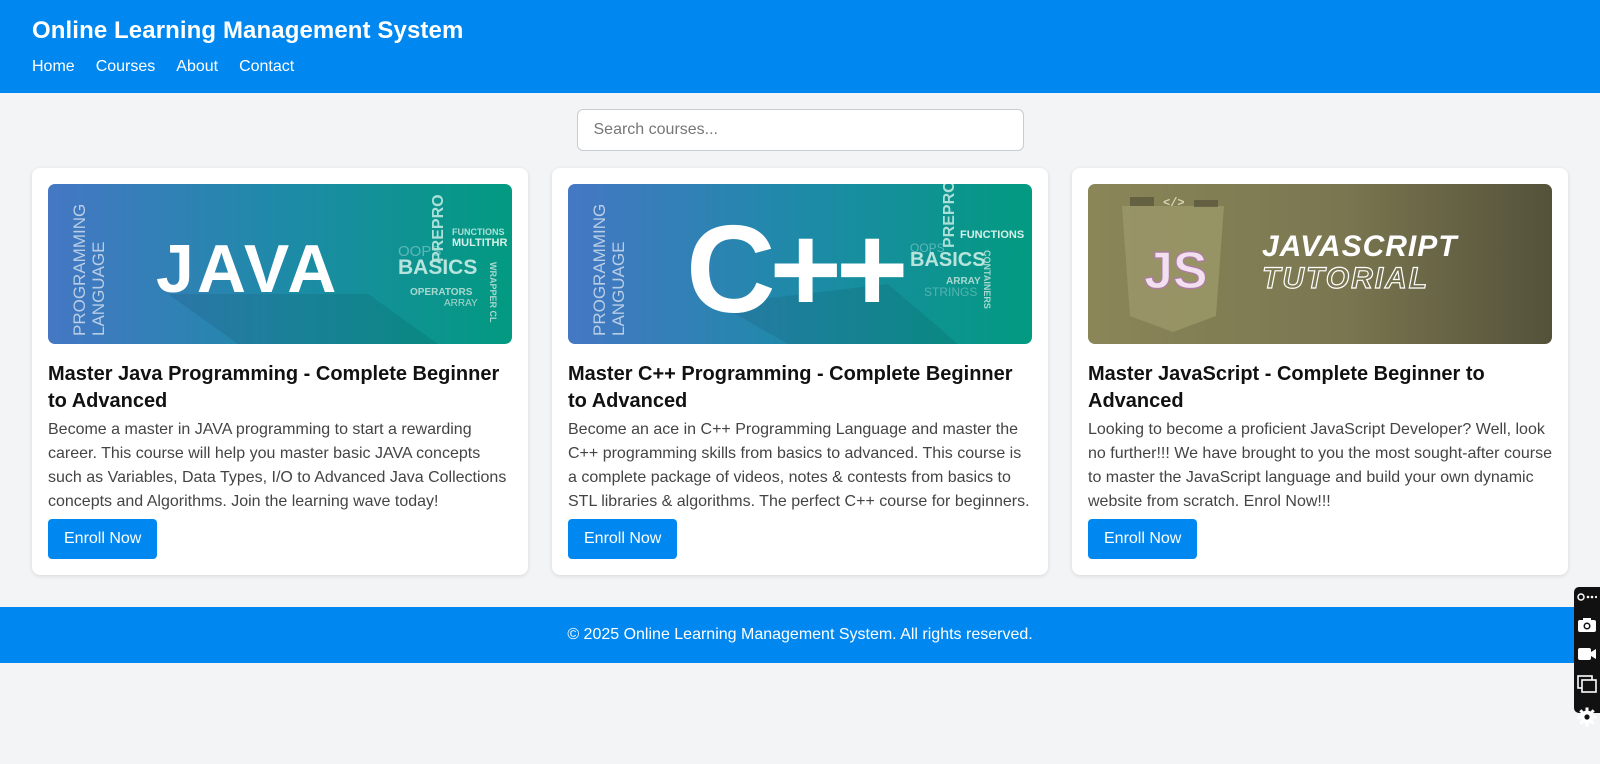 Image resolution: width=1600 pixels, height=764 pixels. What do you see at coordinates (126, 67) in the screenshot?
I see `nav-courses: Courses` at bounding box center [126, 67].